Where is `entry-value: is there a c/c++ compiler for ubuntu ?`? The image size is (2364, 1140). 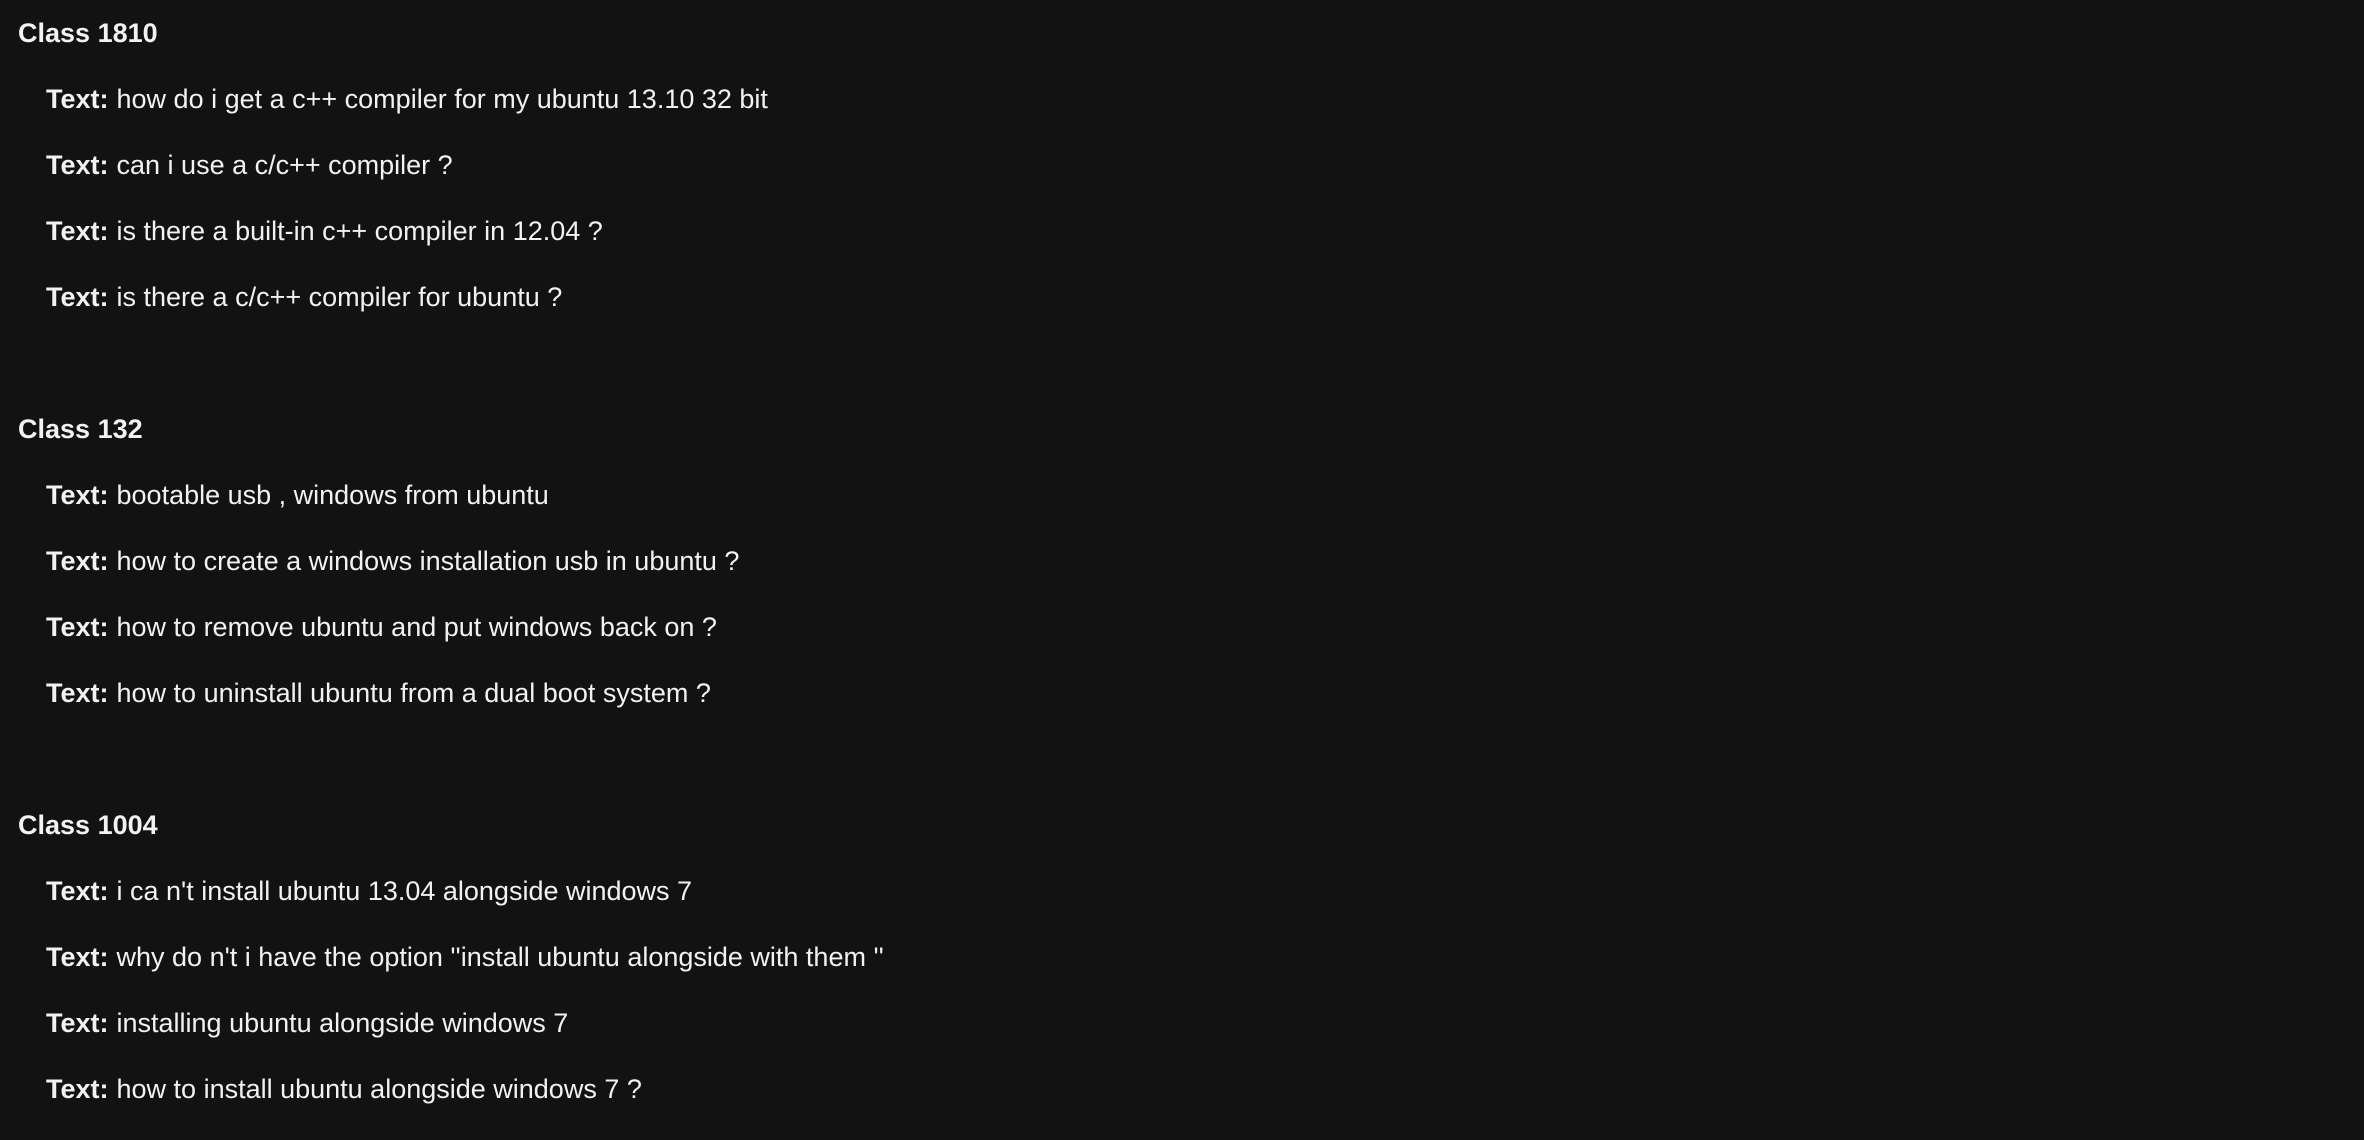 entry-value: is there a c/c++ compiler for ubuntu ? is located at coordinates (339, 297).